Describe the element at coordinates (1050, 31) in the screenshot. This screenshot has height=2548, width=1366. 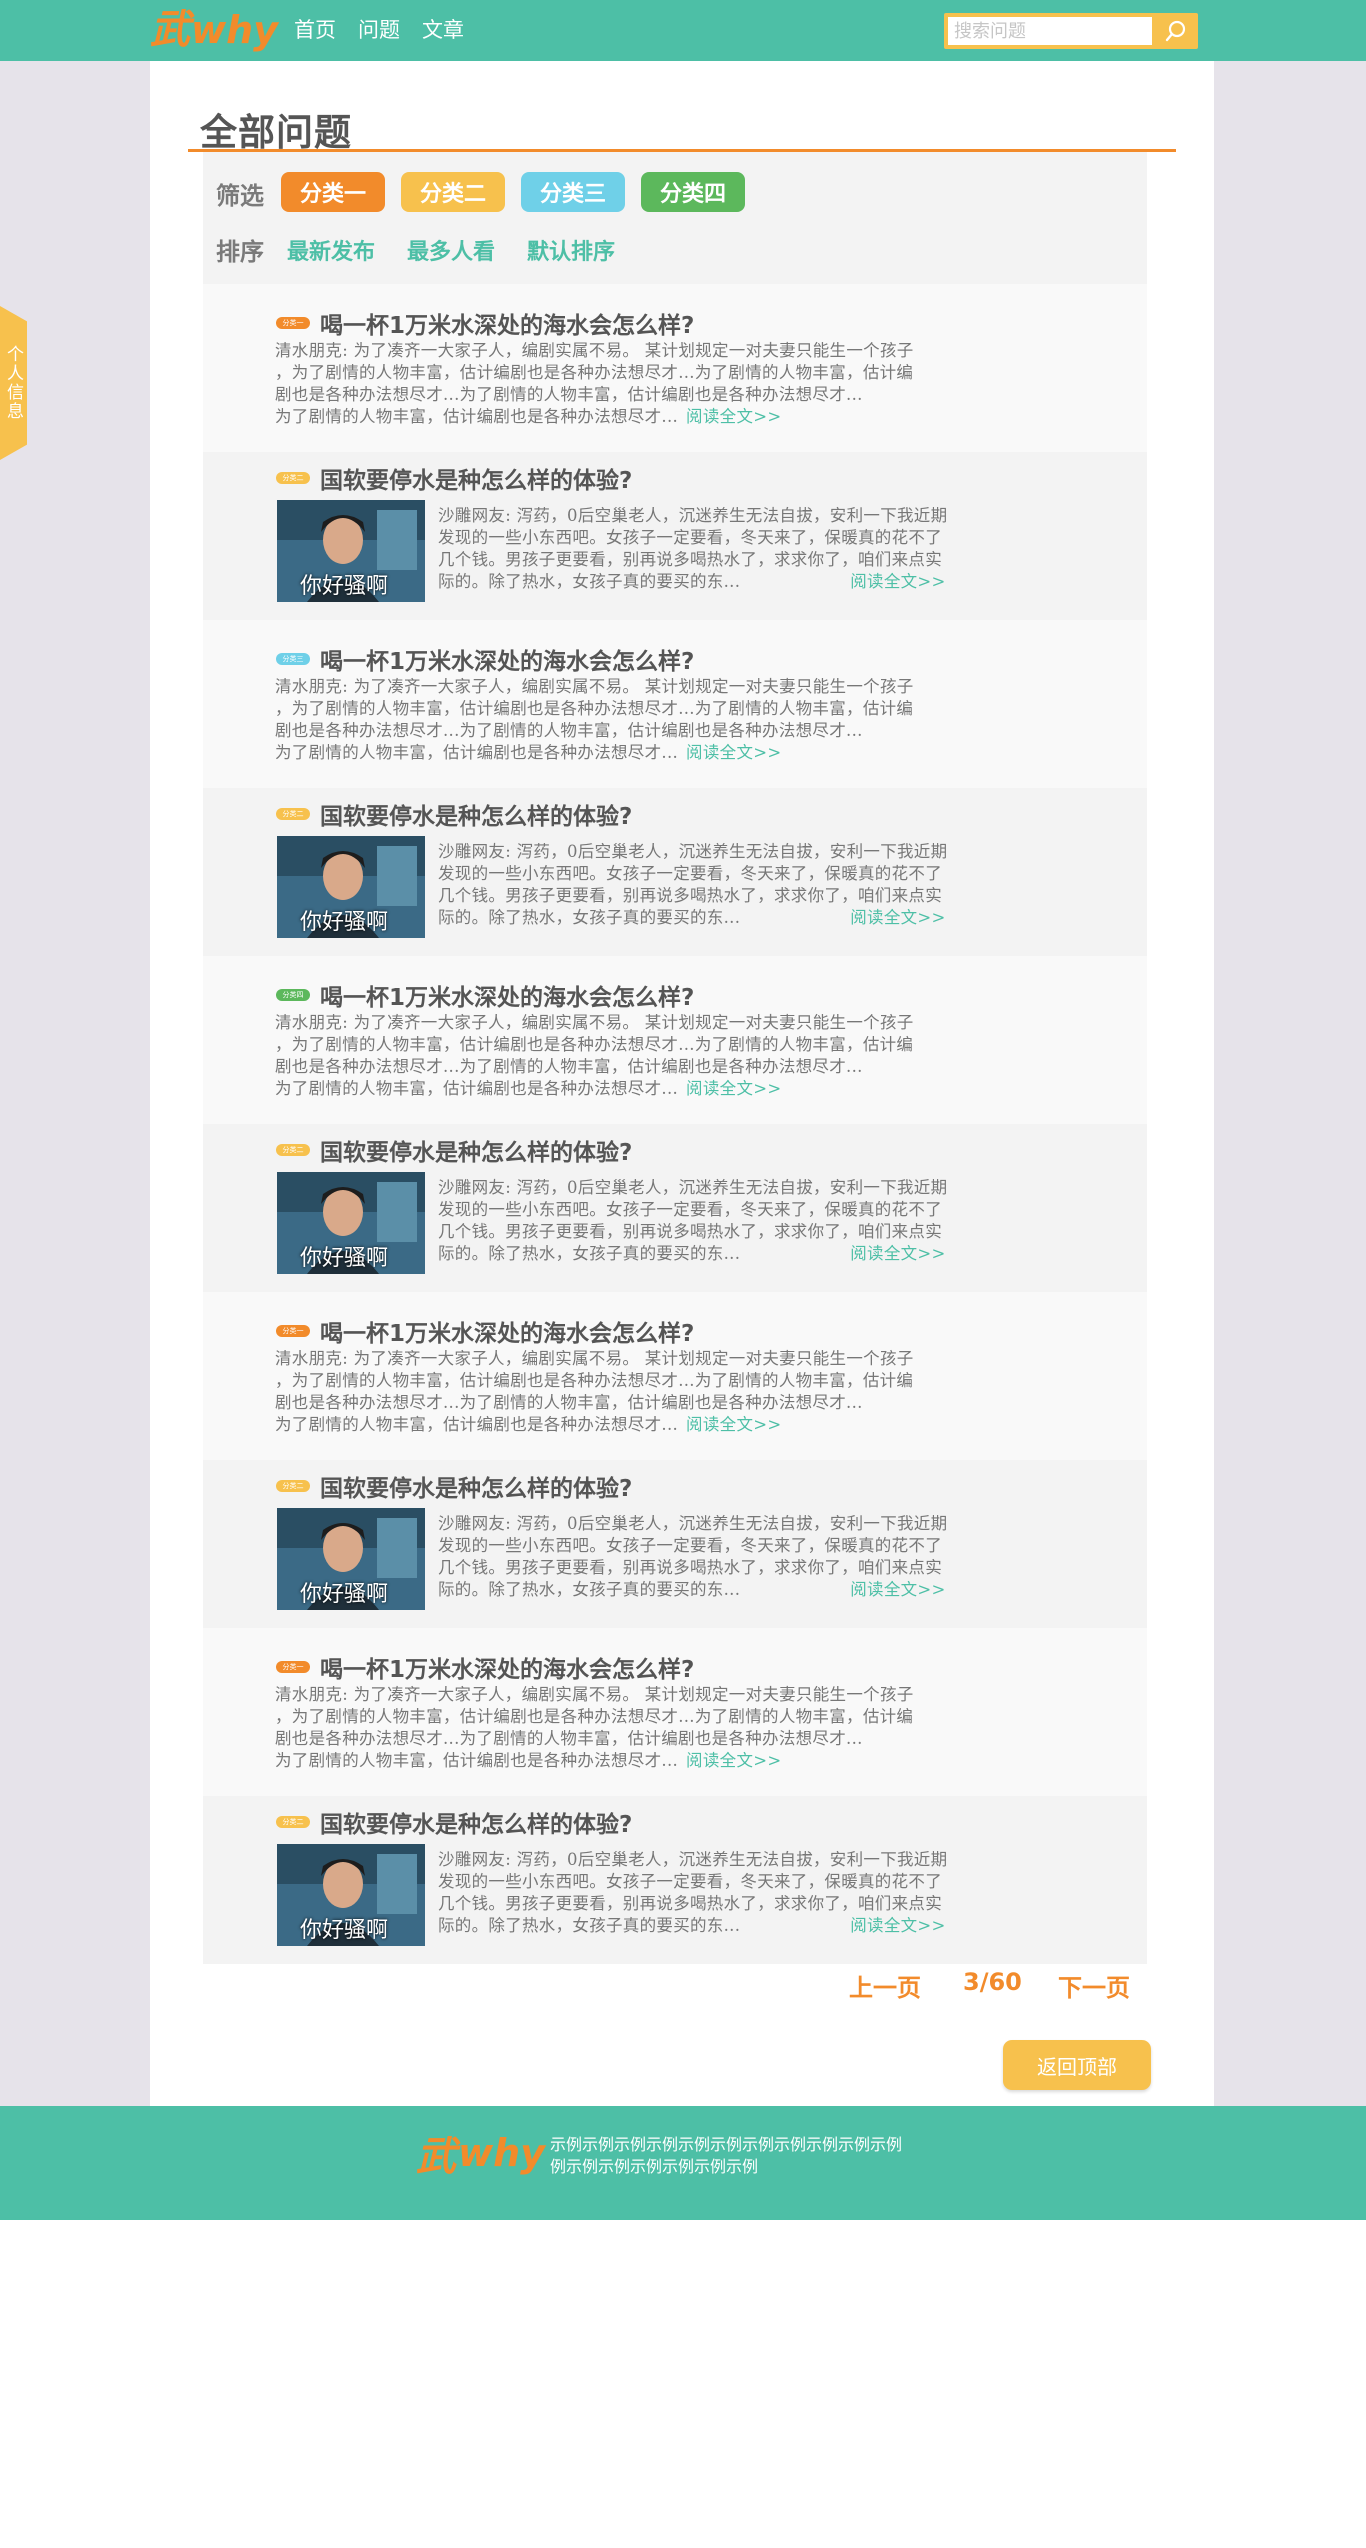
I see `search-input` at that location.